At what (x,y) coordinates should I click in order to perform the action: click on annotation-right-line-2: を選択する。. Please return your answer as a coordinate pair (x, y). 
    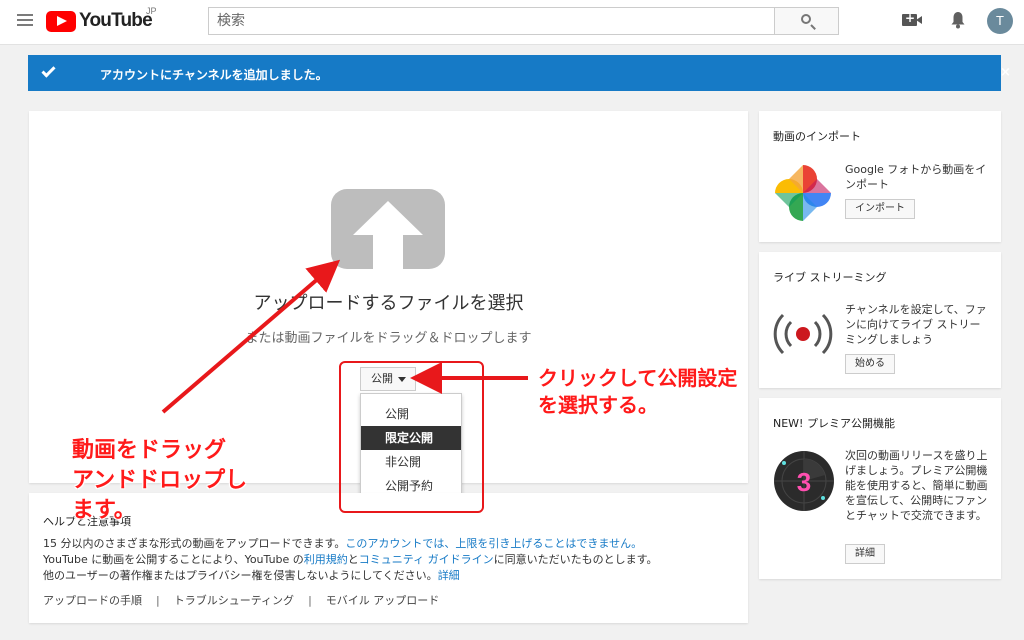
    Looking at the image, I should click on (598, 405).